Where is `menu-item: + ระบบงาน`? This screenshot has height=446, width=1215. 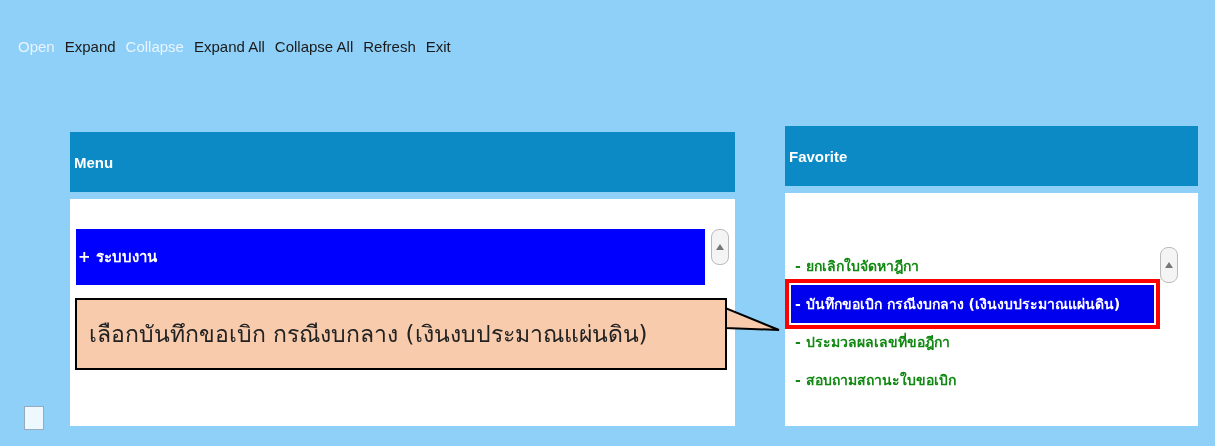
menu-item: + ระบบงาน is located at coordinates (390, 257).